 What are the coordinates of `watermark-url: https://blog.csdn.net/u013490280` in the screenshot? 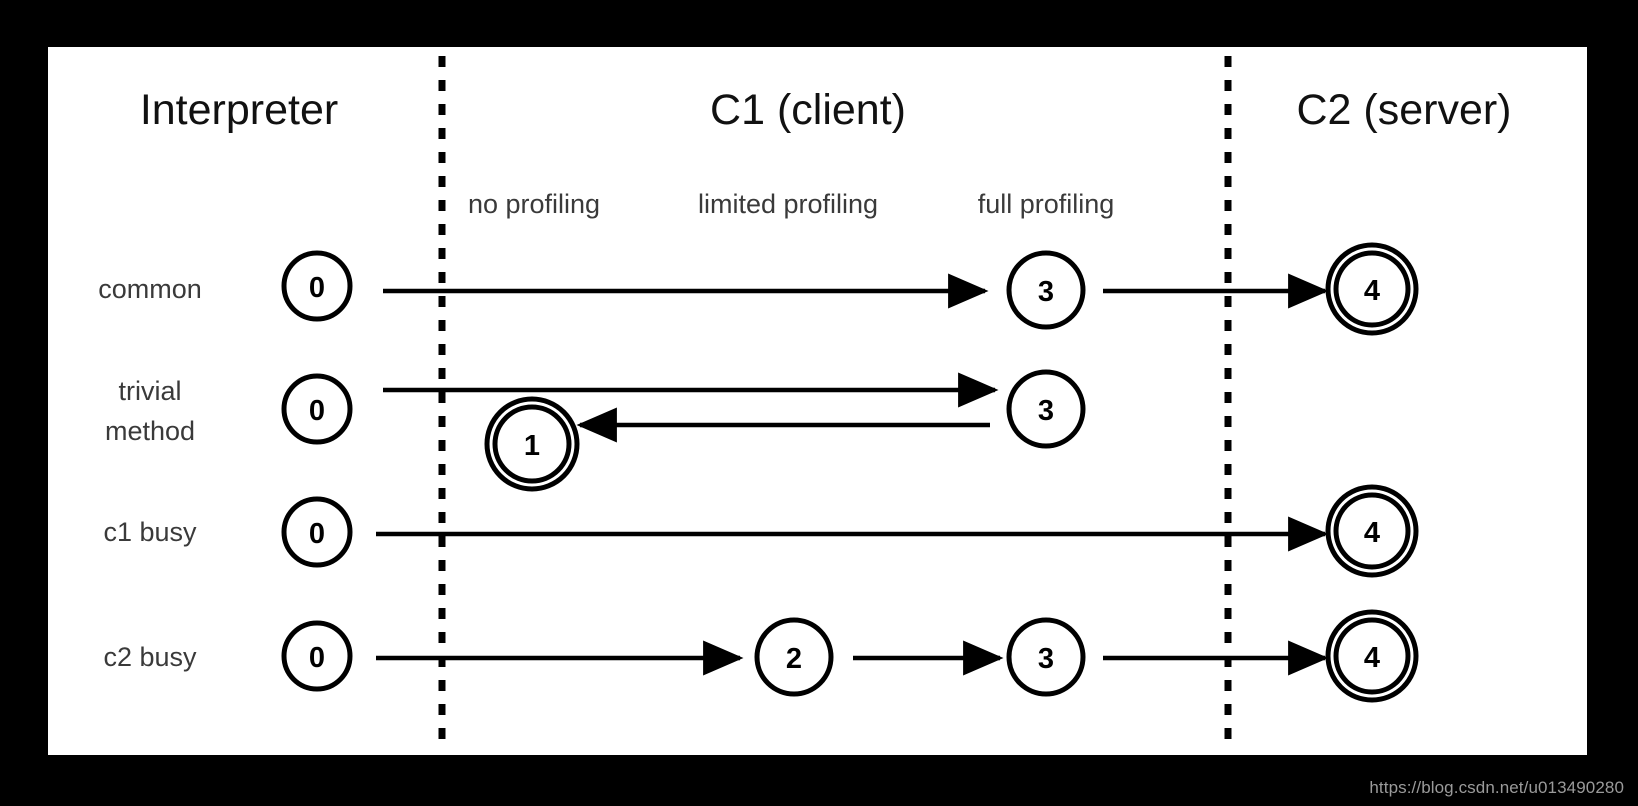 It's located at (1496, 787).